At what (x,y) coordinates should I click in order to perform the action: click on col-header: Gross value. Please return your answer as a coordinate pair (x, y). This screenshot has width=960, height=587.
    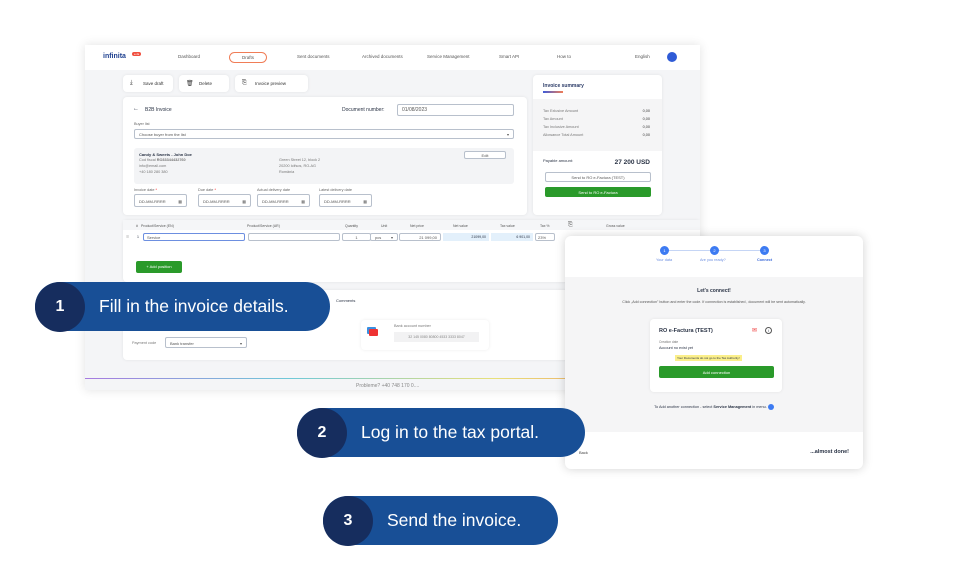
    Looking at the image, I should click on (615, 226).